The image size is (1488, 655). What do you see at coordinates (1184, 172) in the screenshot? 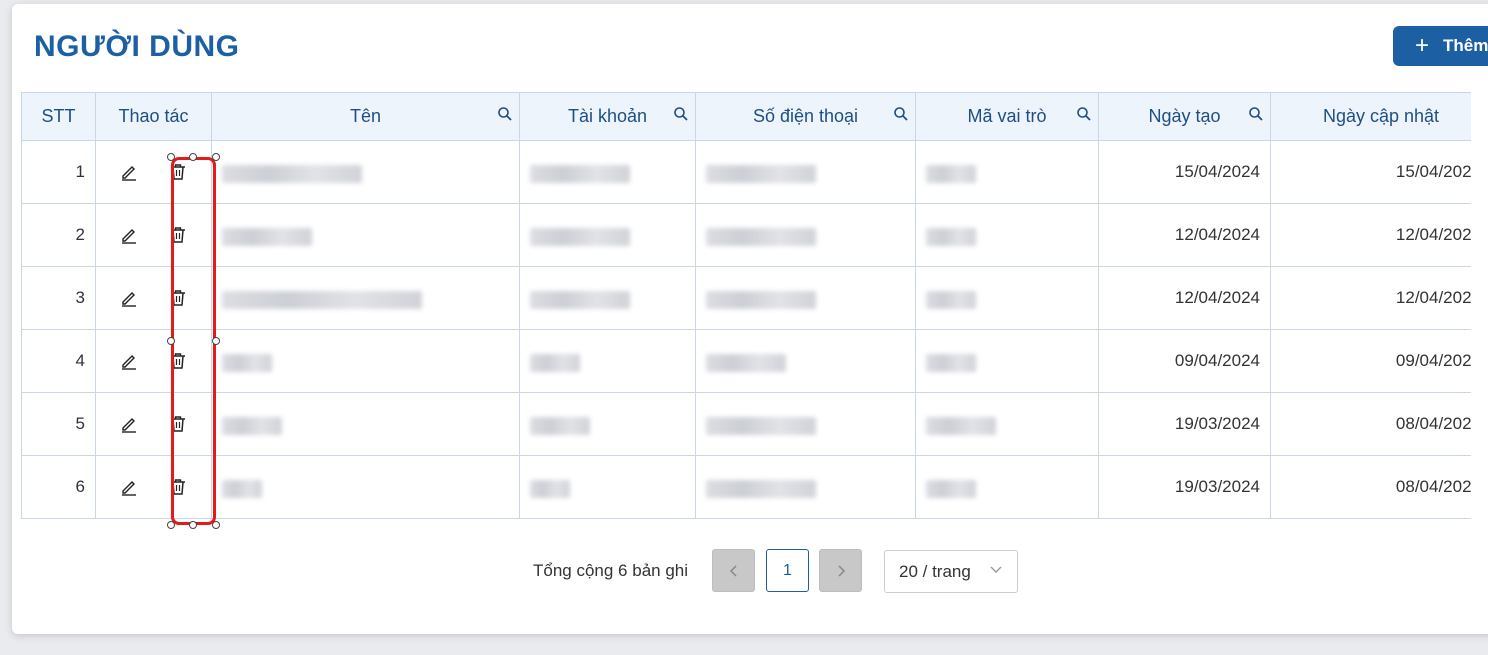
I see `row-created-date: 15/04/2024` at bounding box center [1184, 172].